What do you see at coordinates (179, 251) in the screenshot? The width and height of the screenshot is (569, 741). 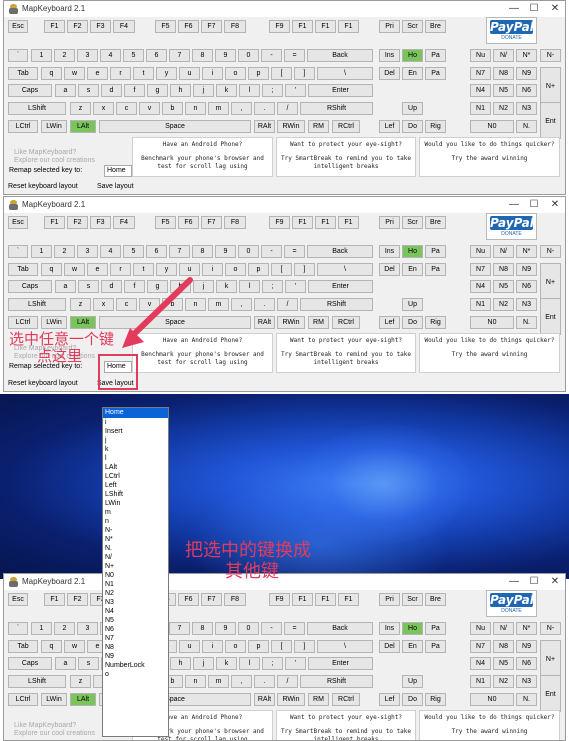 I see `key-d7: 7` at bounding box center [179, 251].